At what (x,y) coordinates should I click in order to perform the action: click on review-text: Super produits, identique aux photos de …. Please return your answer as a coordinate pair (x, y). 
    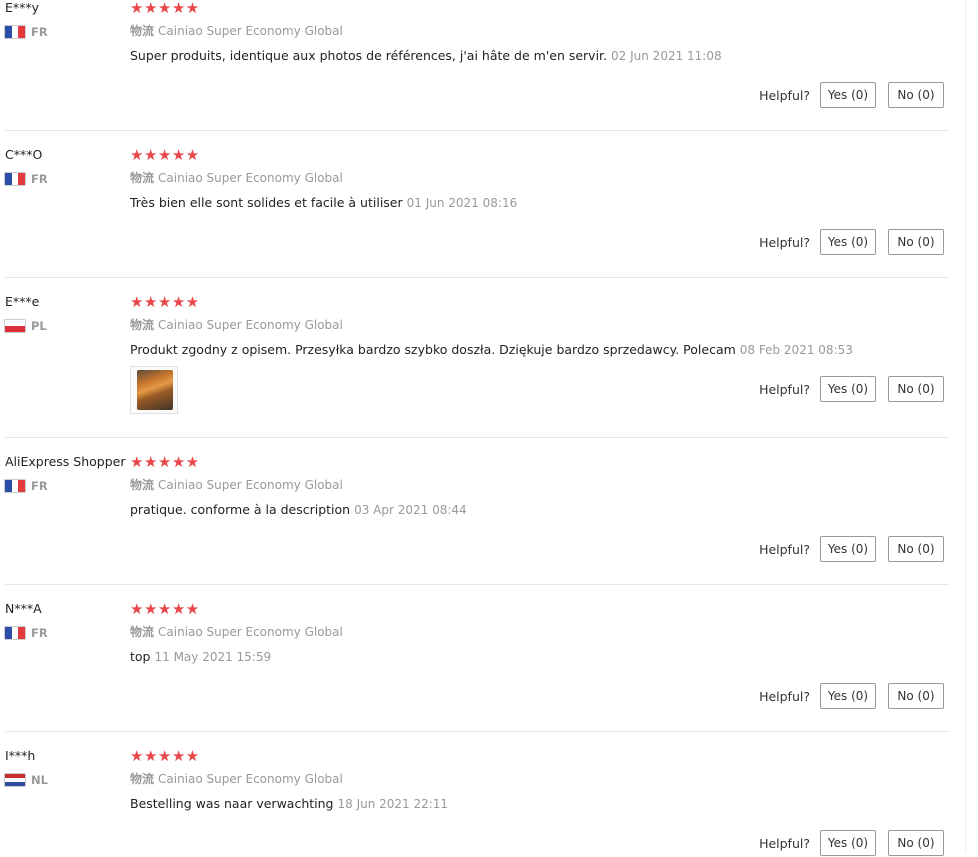
    Looking at the image, I should click on (369, 55).